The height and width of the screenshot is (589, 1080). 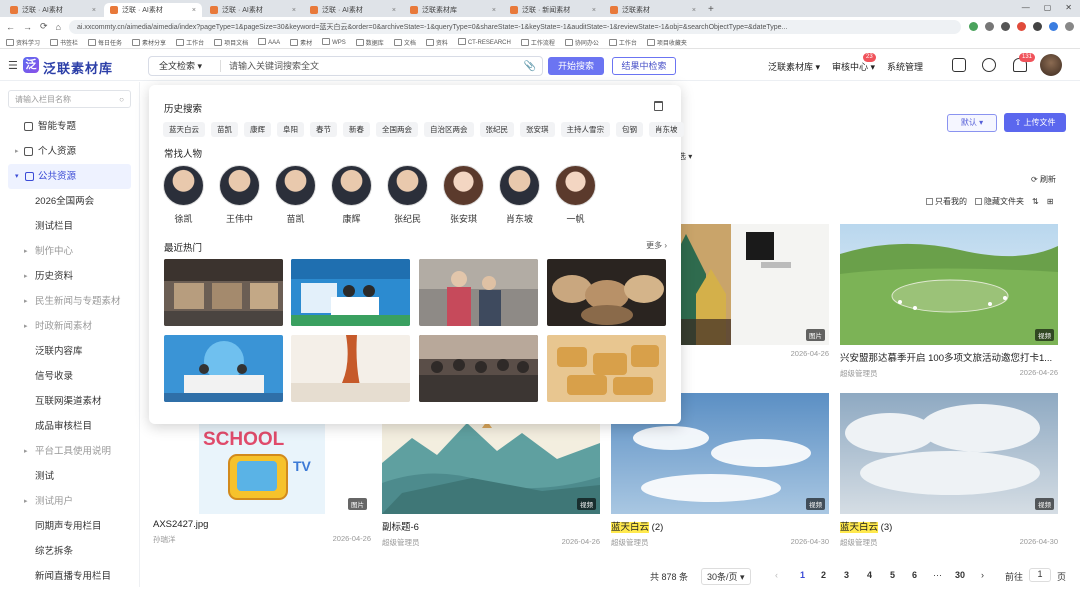 I want to click on start-search-button: 开始搜索, so click(x=576, y=66).